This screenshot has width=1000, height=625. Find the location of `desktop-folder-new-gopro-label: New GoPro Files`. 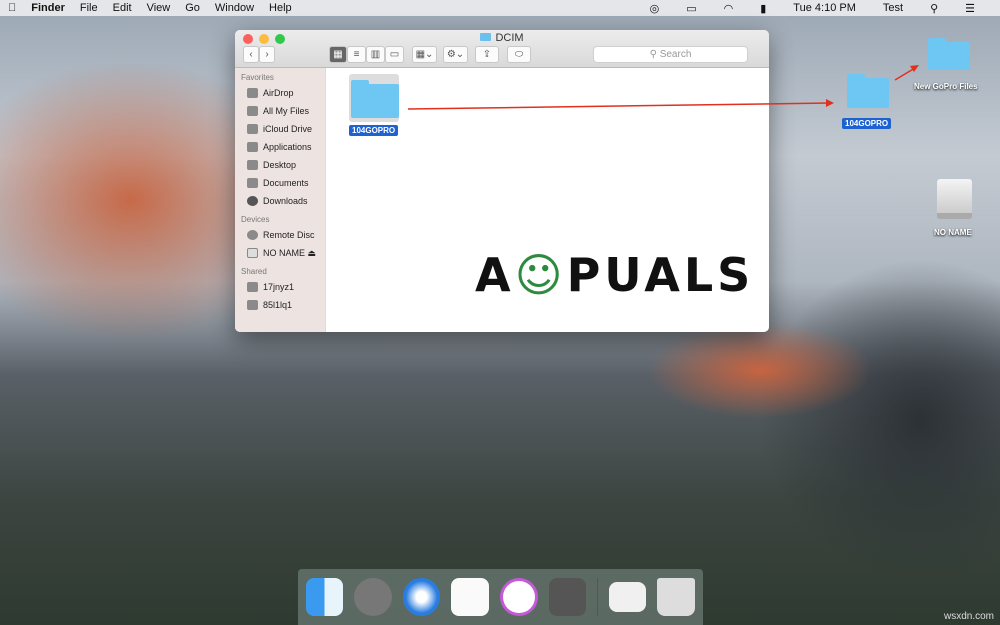

desktop-folder-new-gopro-label: New GoPro Files is located at coordinates (946, 86).